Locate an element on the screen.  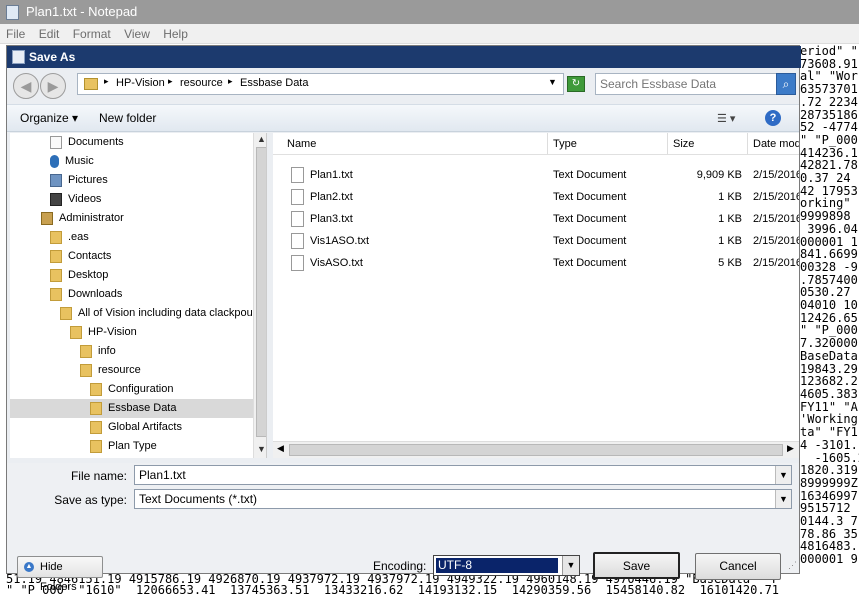
save-as-type-dropdown-icon: ▼ is located at coordinates (783, 499).